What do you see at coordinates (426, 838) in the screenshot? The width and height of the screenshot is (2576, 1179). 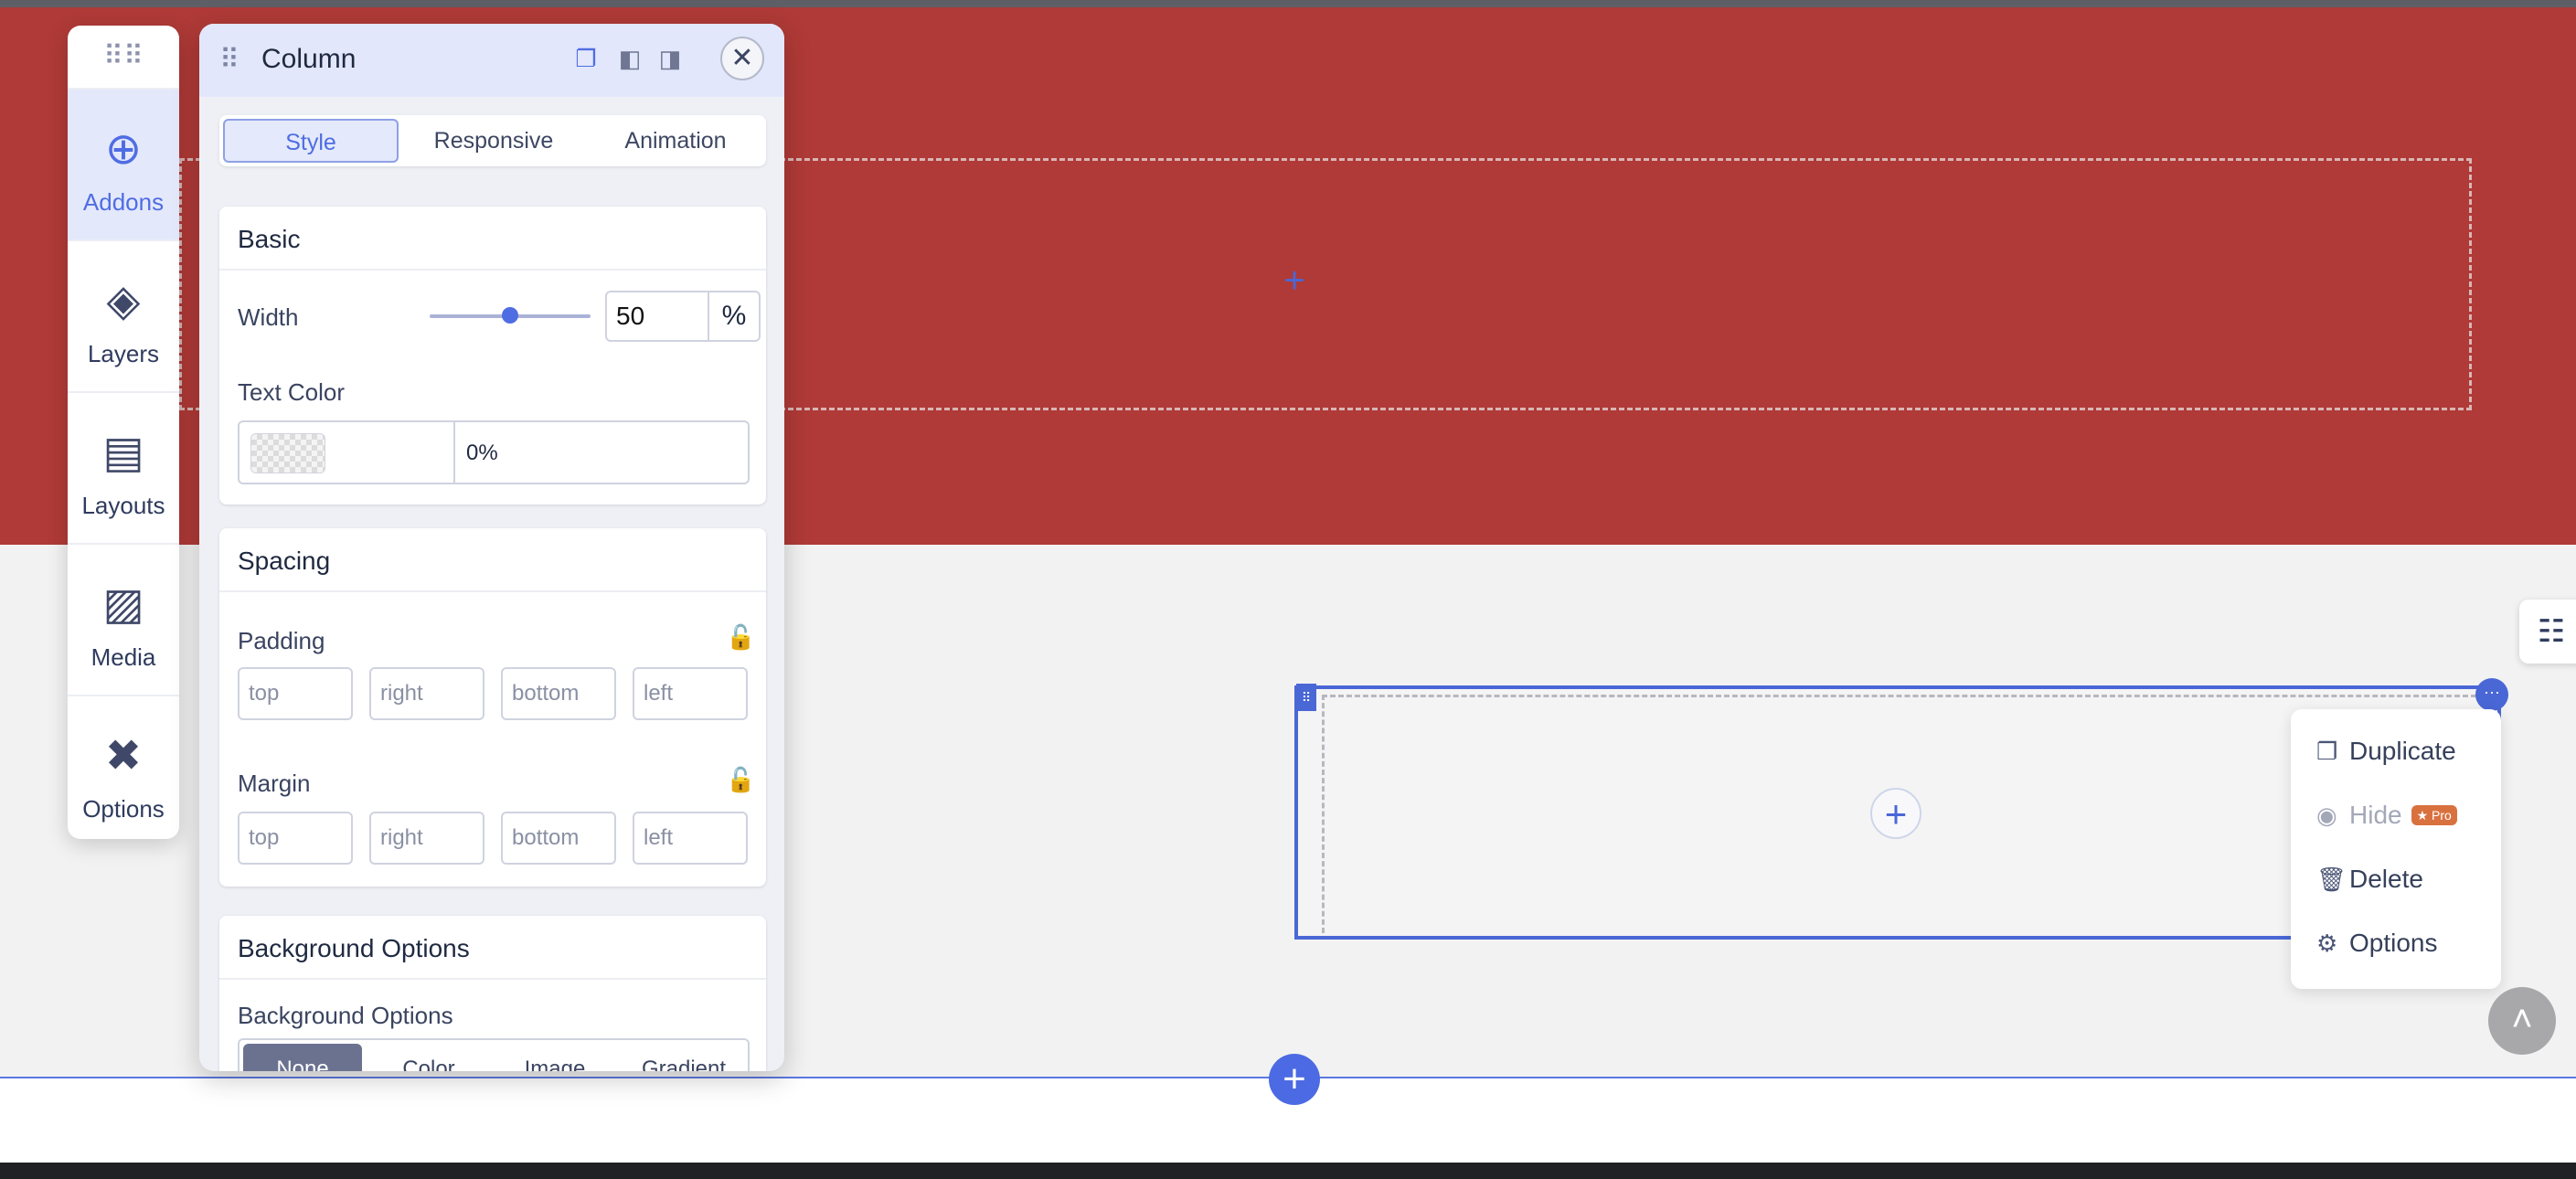 I see `margin-right-input: right` at bounding box center [426, 838].